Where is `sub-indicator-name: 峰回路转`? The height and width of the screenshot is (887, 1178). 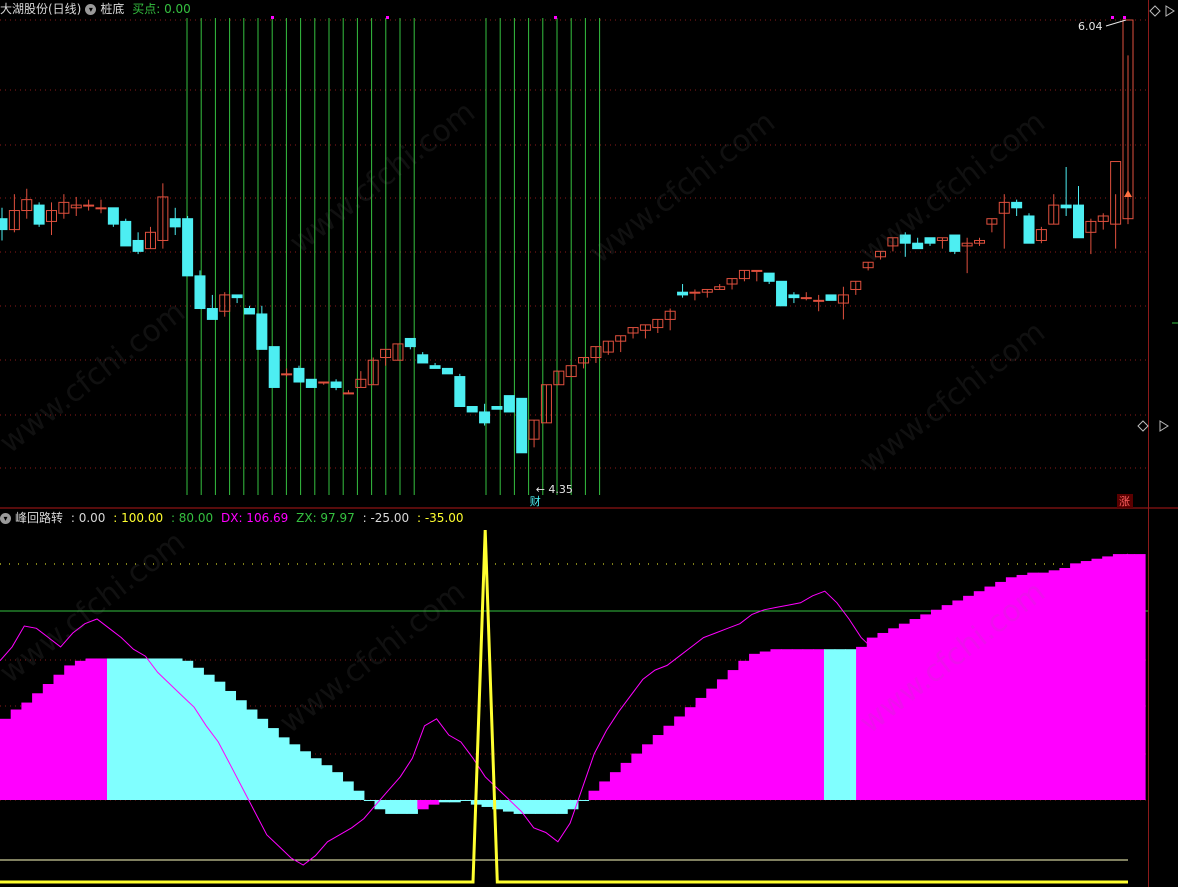 sub-indicator-name: 峰回路转 is located at coordinates (39, 518).